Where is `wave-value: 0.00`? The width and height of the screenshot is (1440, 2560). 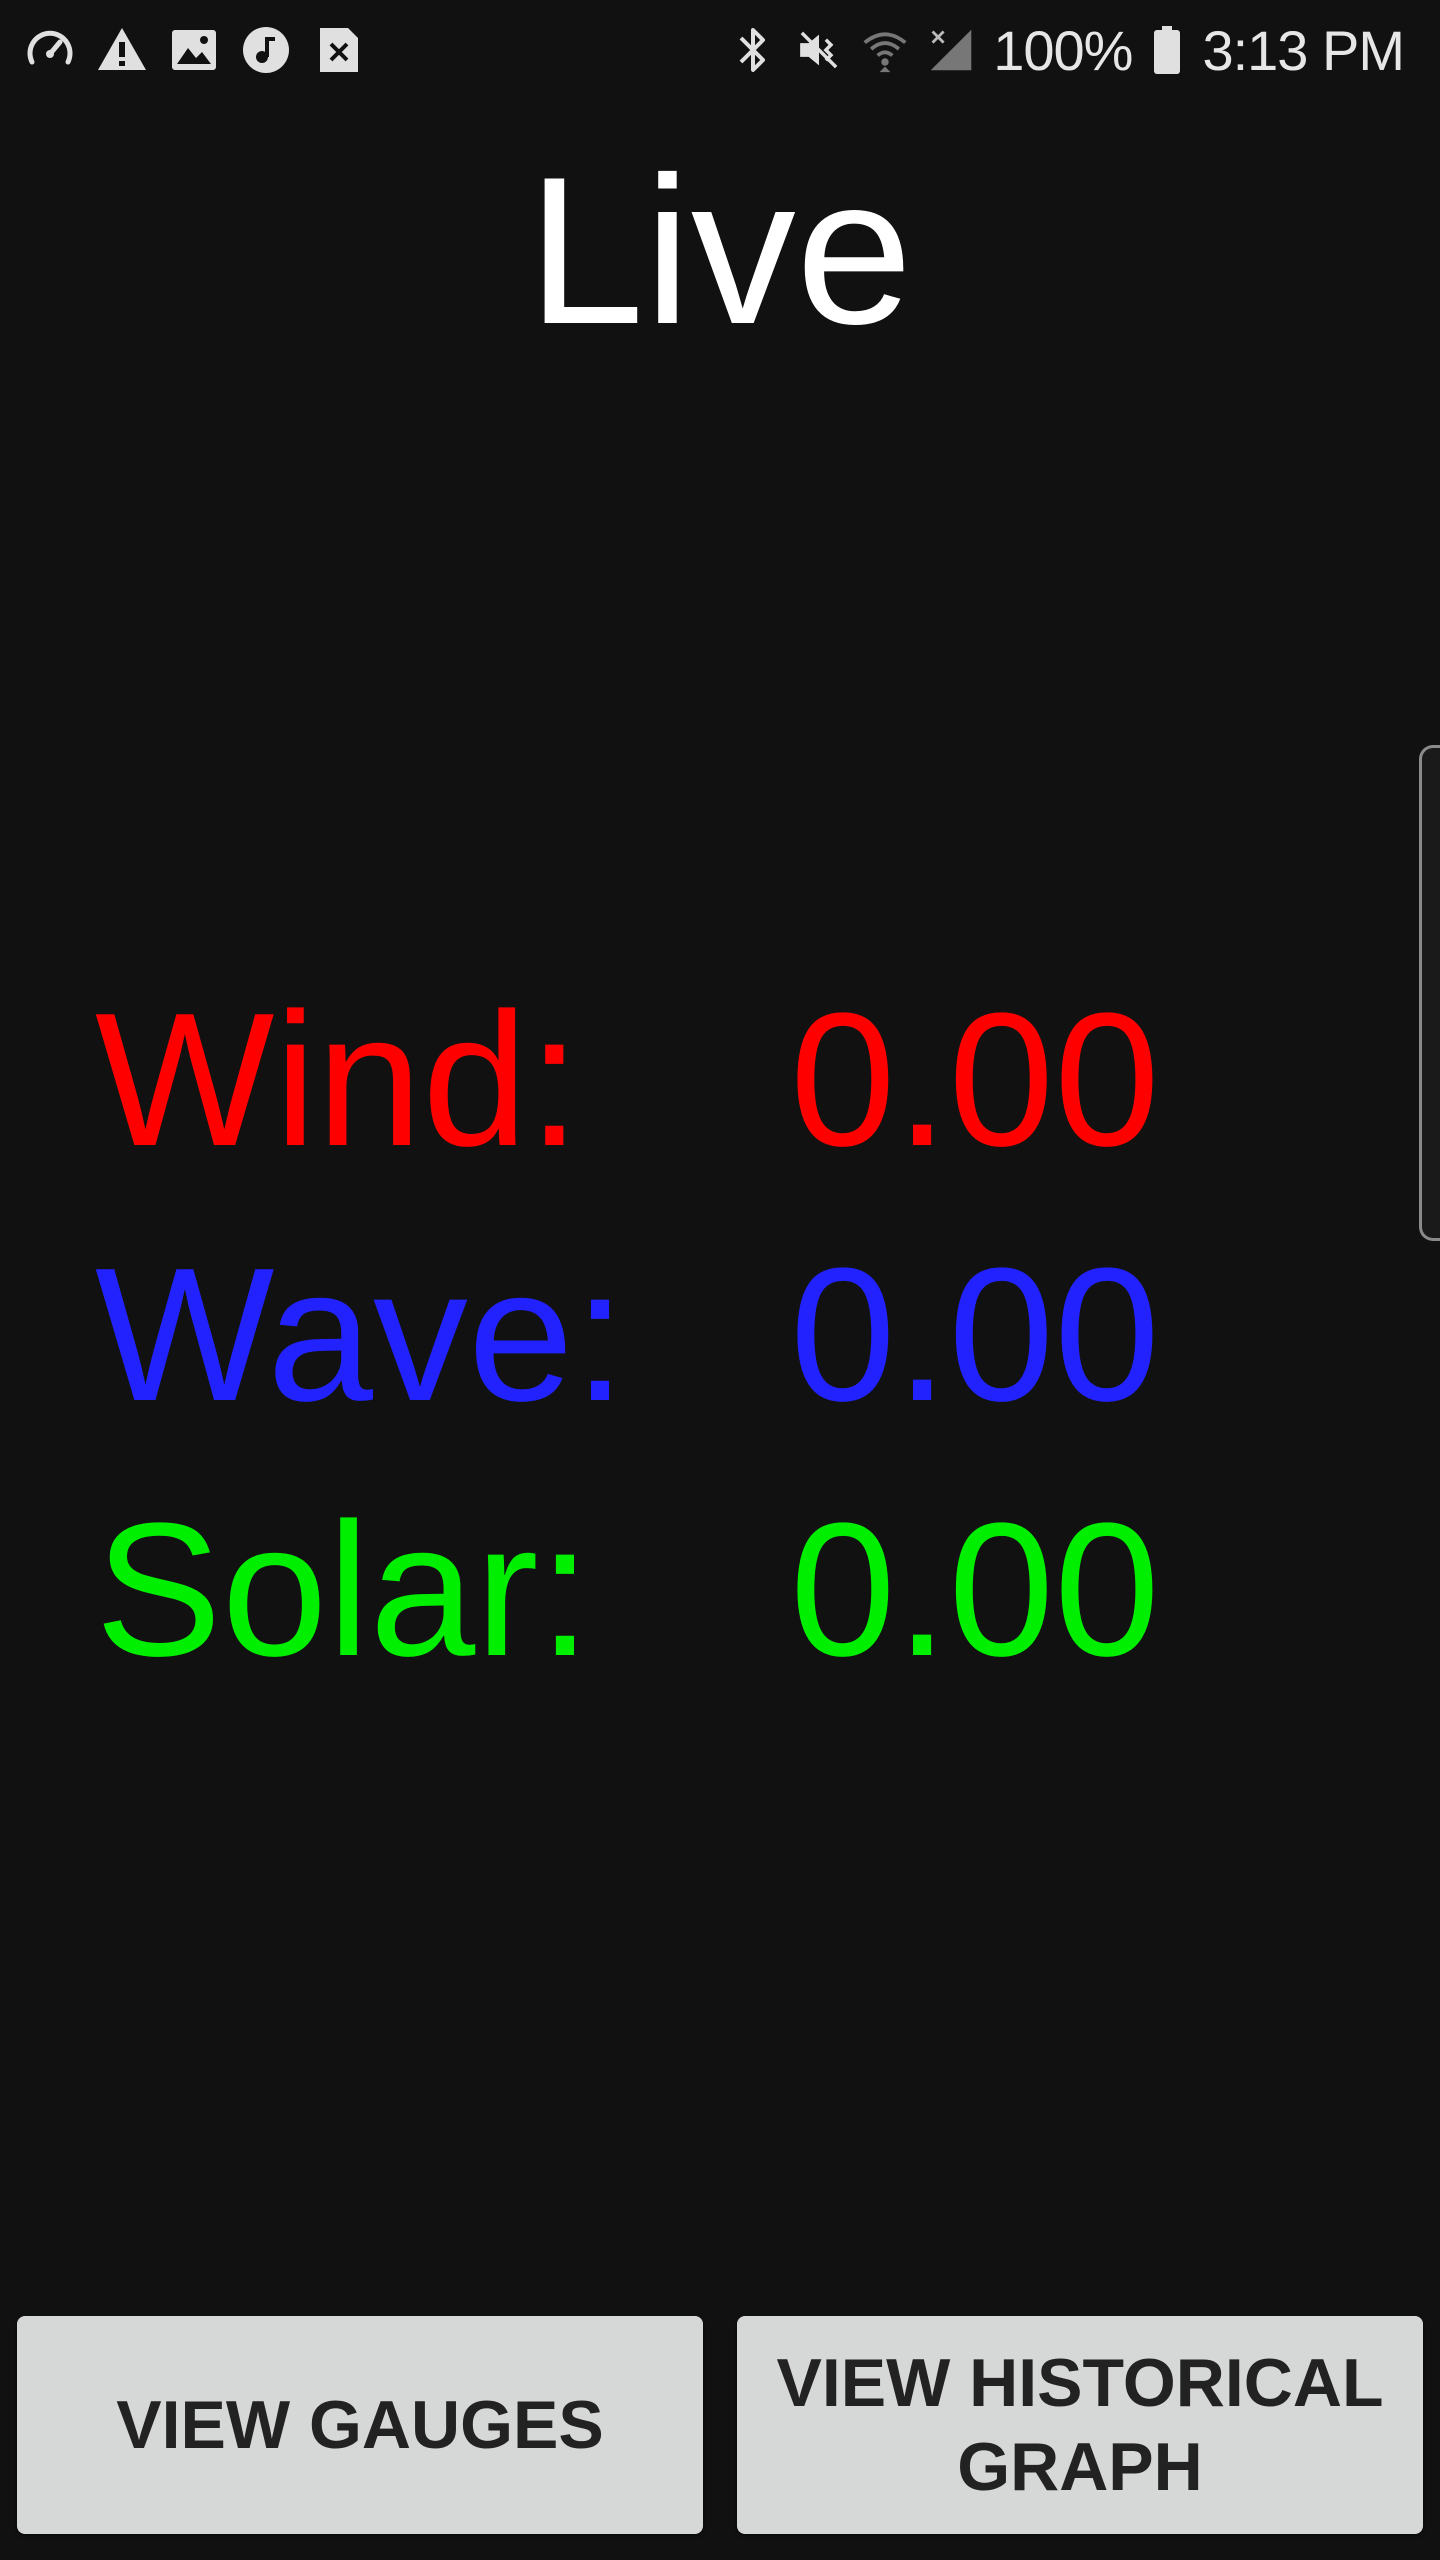
wave-value: 0.00 is located at coordinates (975, 1335).